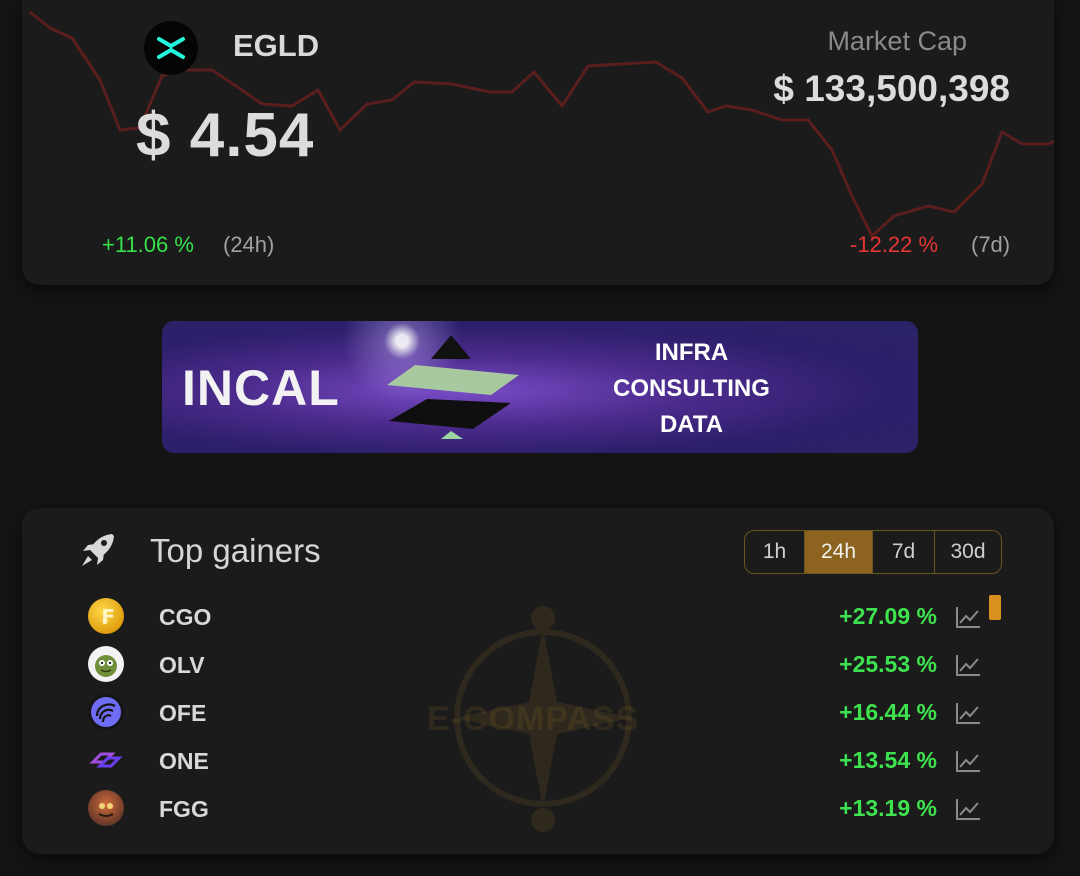 Image resolution: width=1080 pixels, height=876 pixels. I want to click on tab-7d: 7d, so click(904, 552).